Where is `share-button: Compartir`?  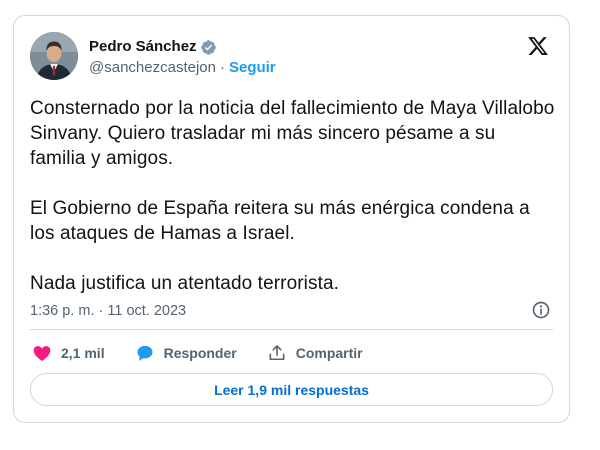 share-button: Compartir is located at coordinates (315, 353).